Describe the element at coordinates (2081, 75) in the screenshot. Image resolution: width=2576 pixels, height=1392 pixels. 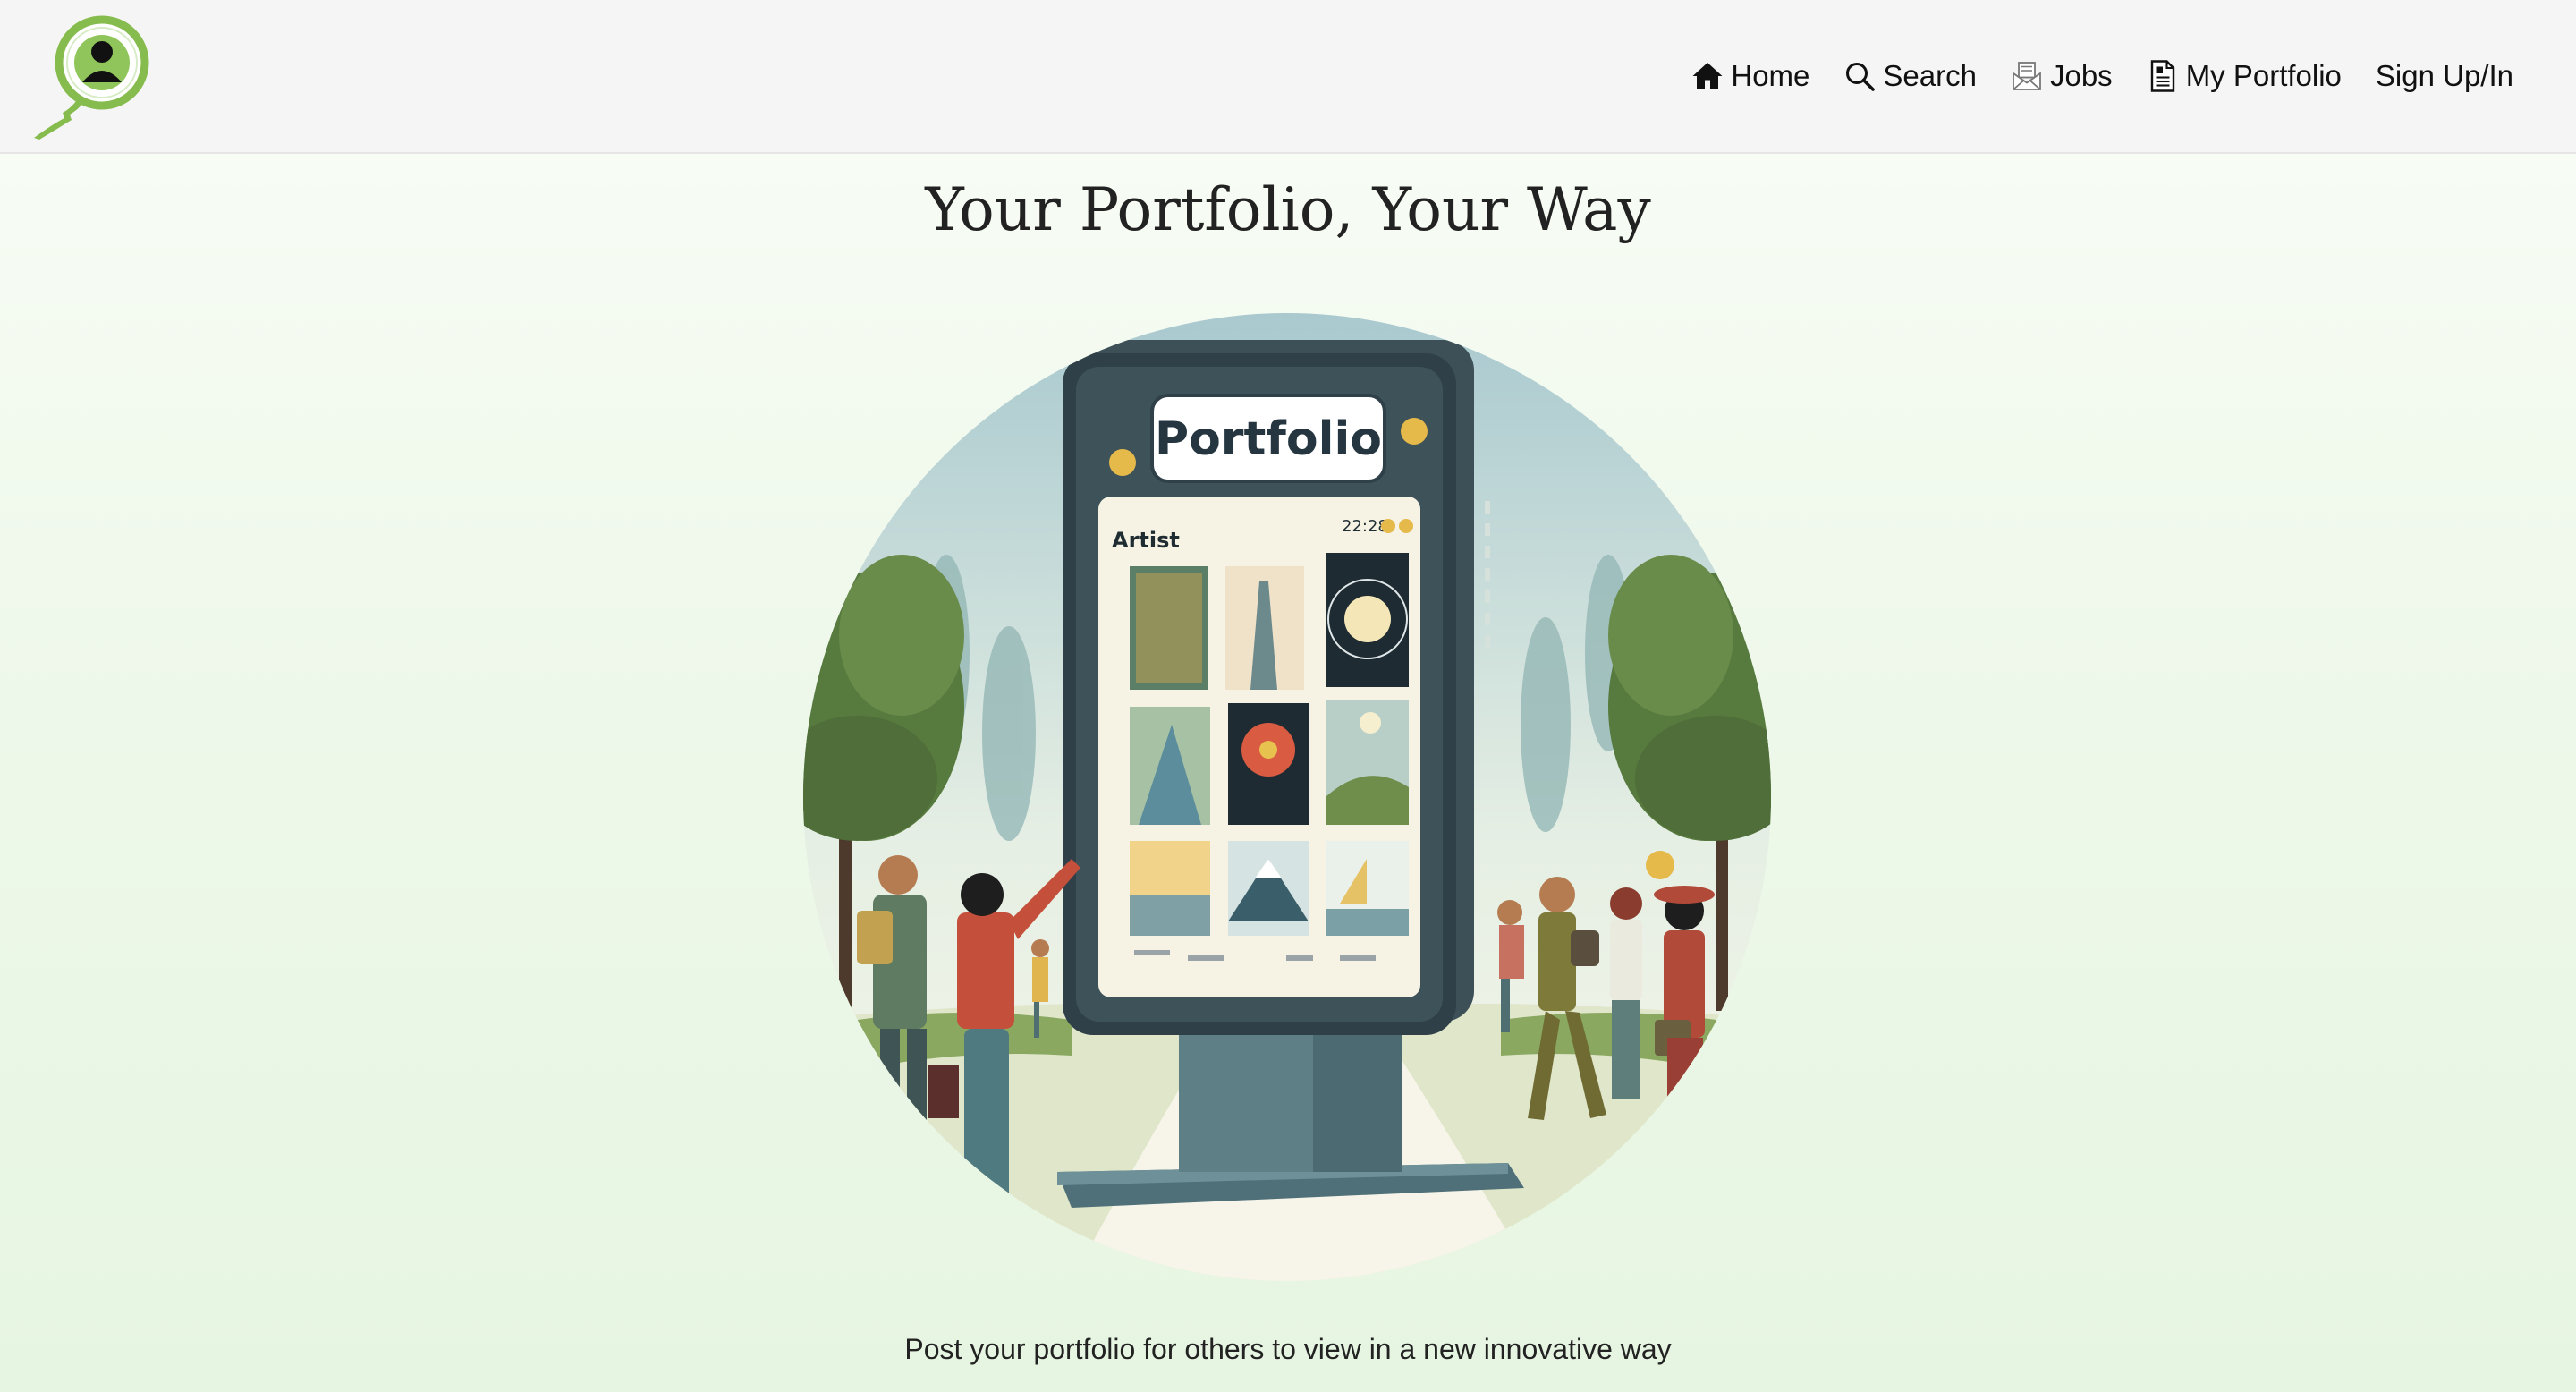
I see `nav-jobs-label: Jobs` at that location.